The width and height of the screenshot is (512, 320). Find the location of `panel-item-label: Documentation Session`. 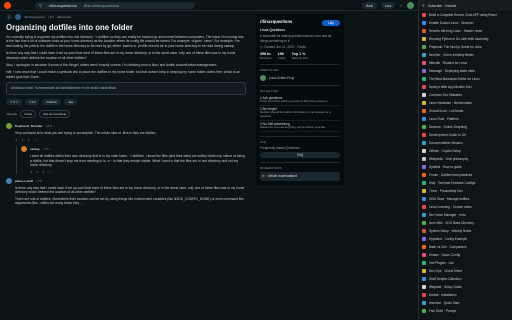

panel-item-label: Documentation Session is located at coordinates (446, 143).